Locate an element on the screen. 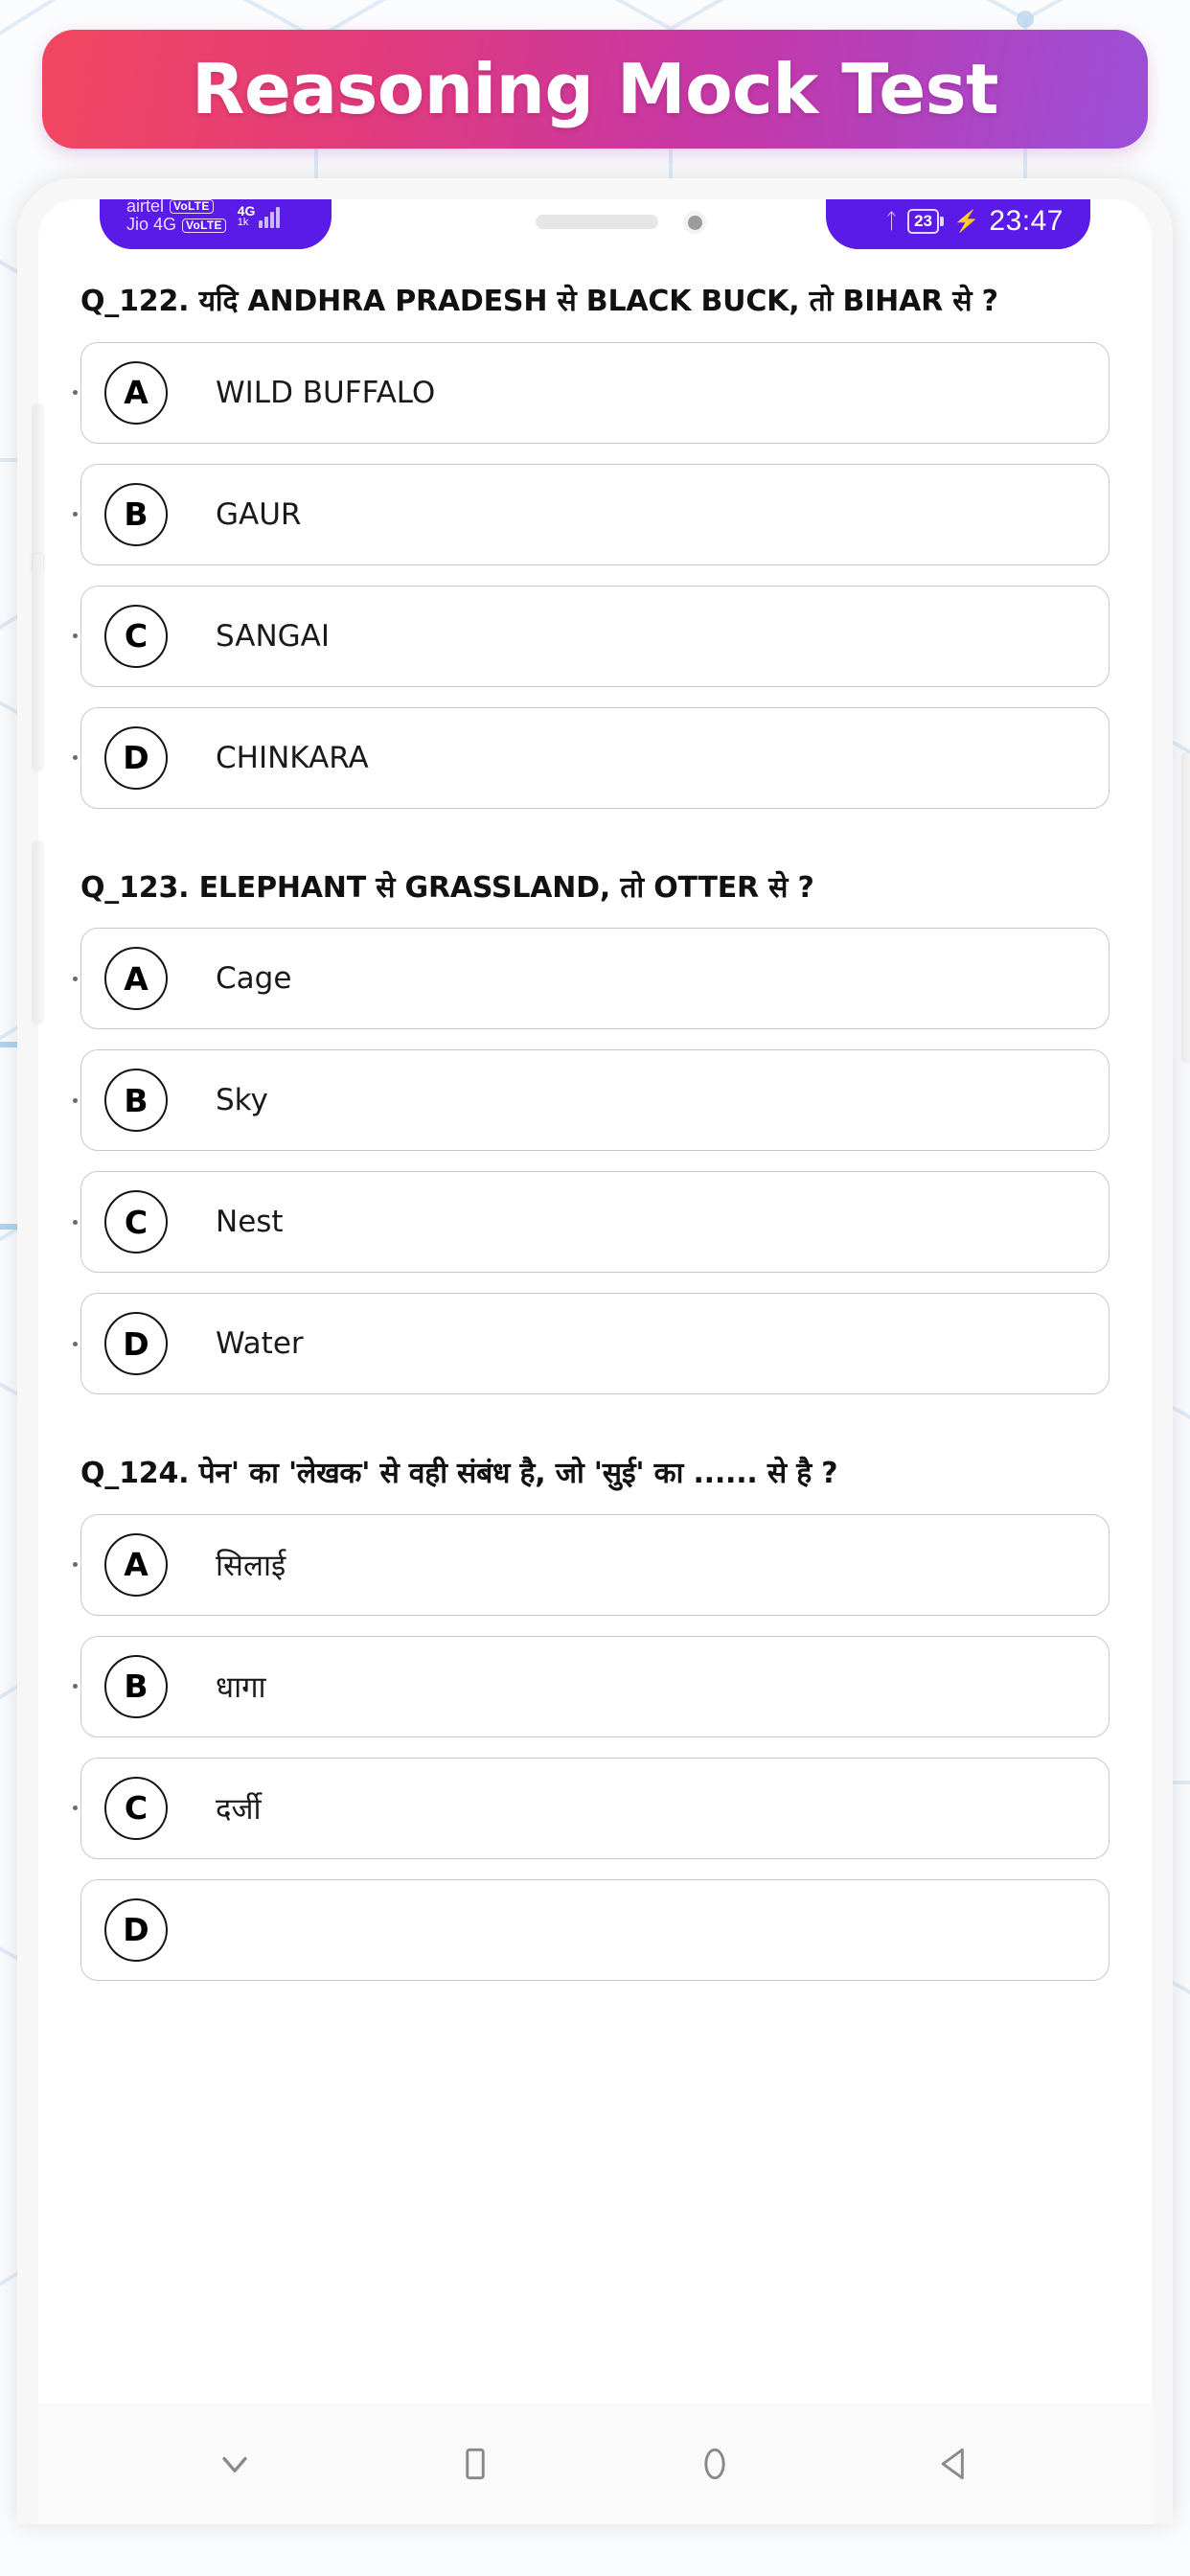 The height and width of the screenshot is (2576, 1190). carrier-secondary-row: Jio 4G VoLTE is located at coordinates (176, 225).